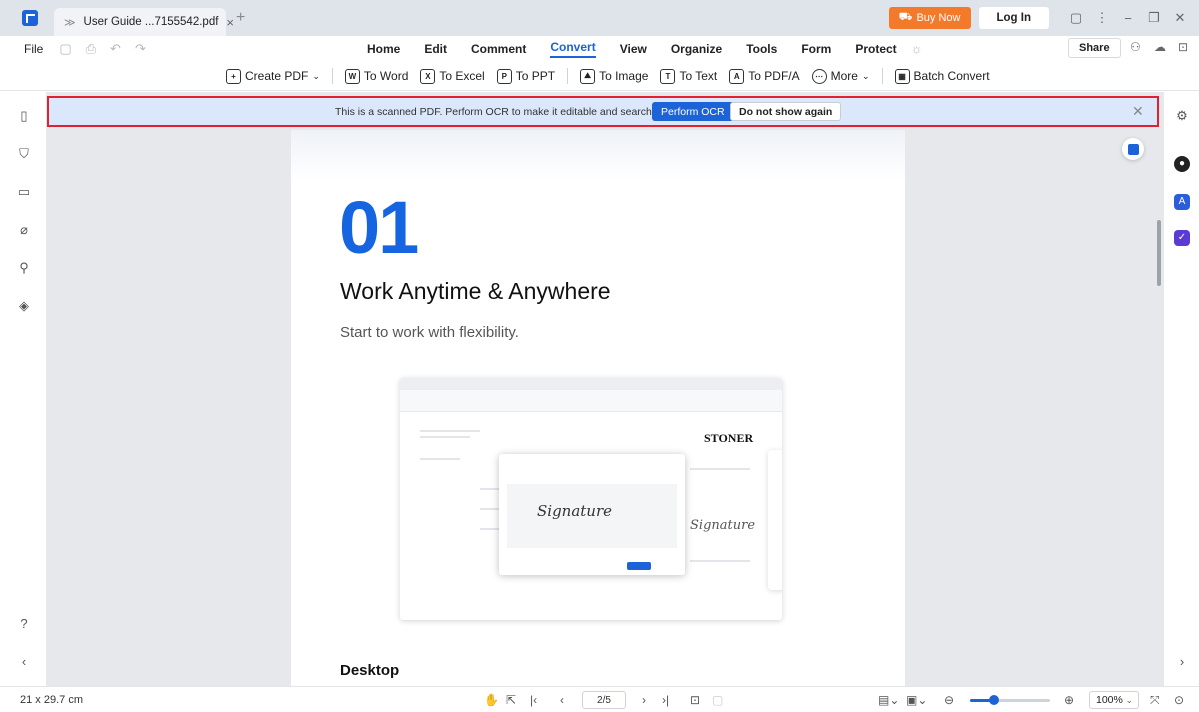 The height and width of the screenshot is (712, 1199). I want to click on embedded-signature-preview: Signature, so click(723, 525).